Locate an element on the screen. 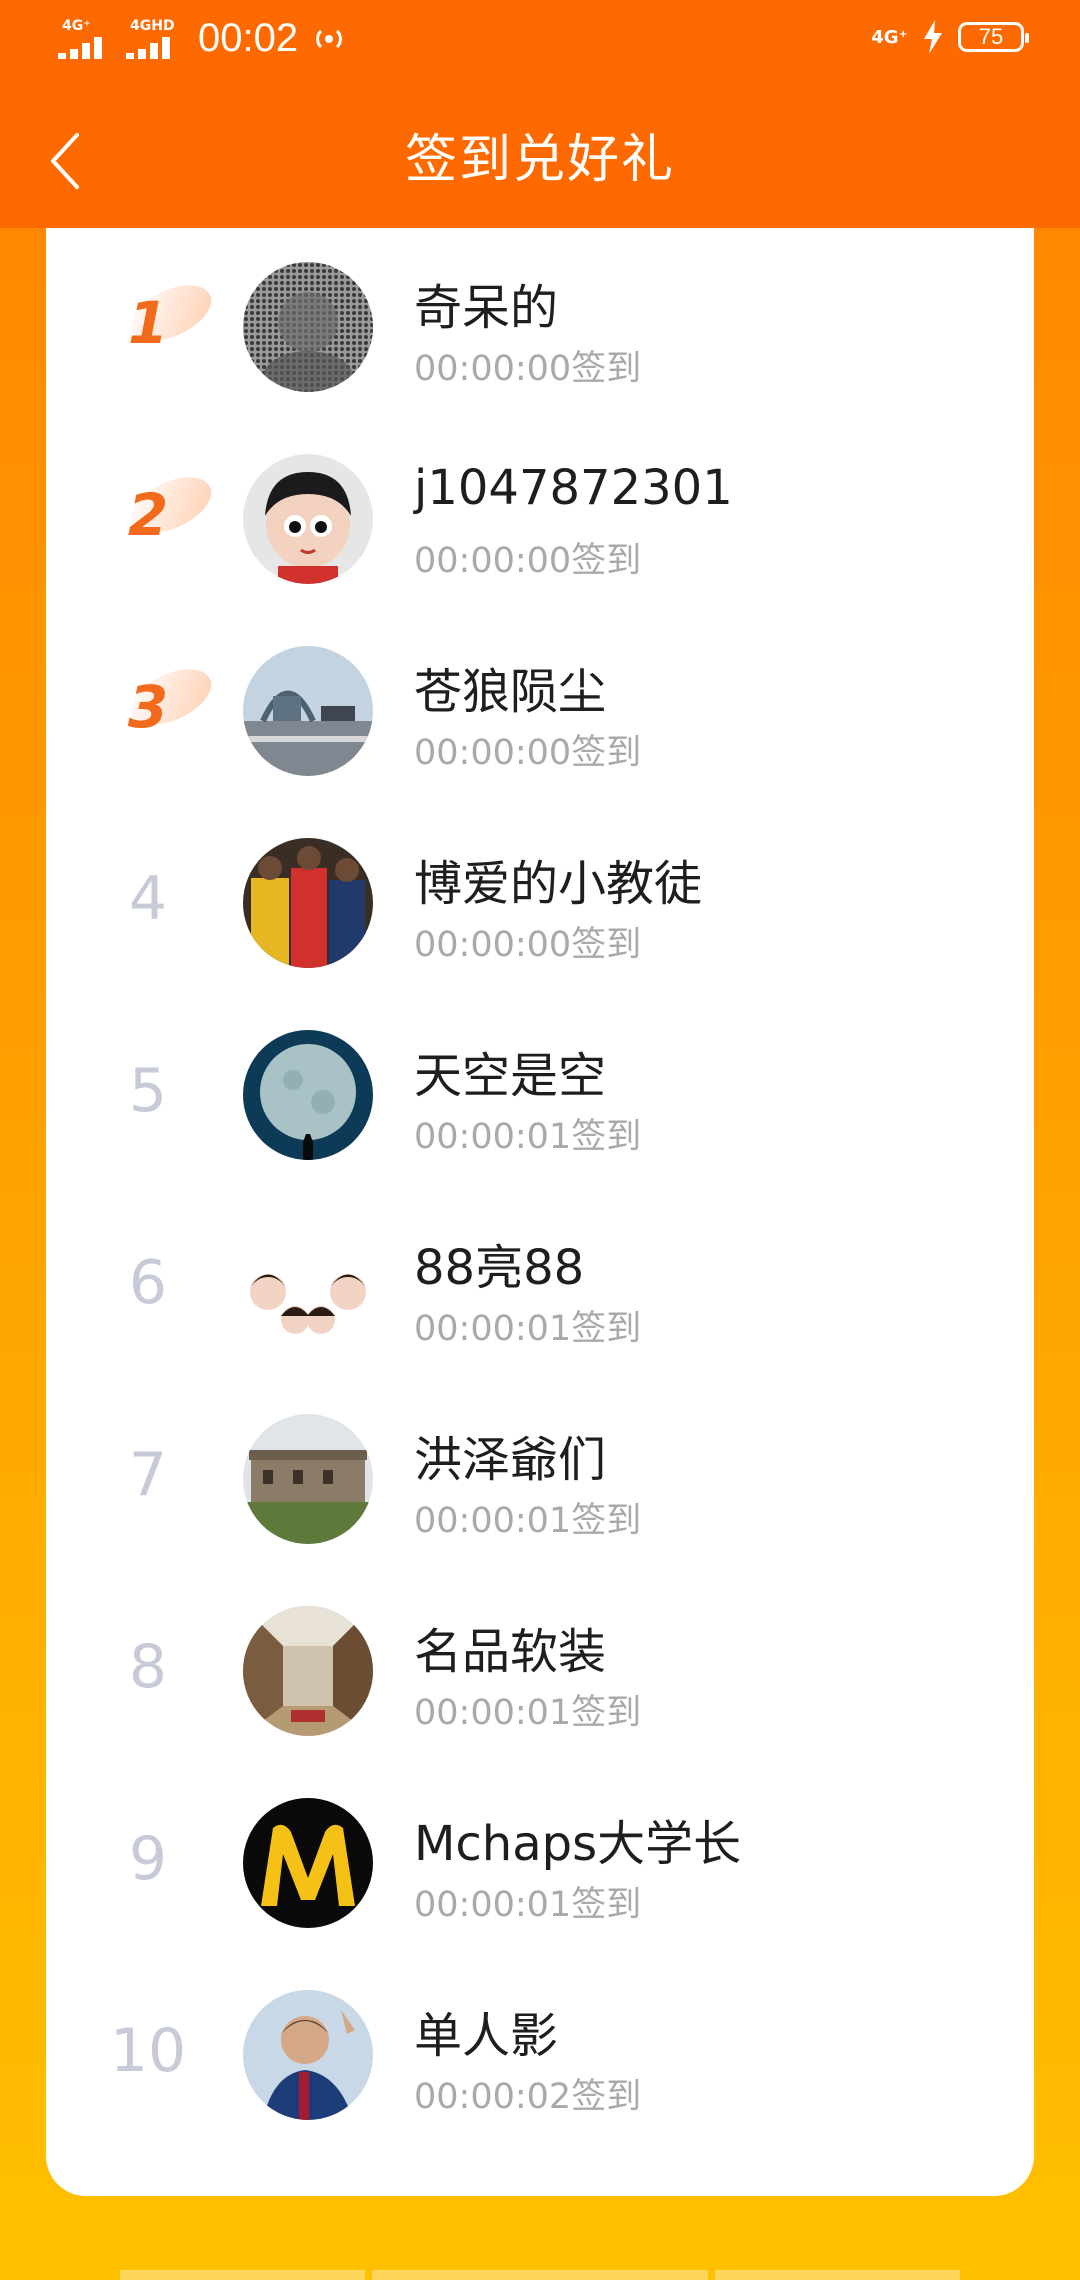 The height and width of the screenshot is (2280, 1080). rank-list-item: 8 名品软装 00:00:01签到 is located at coordinates (540, 1668).